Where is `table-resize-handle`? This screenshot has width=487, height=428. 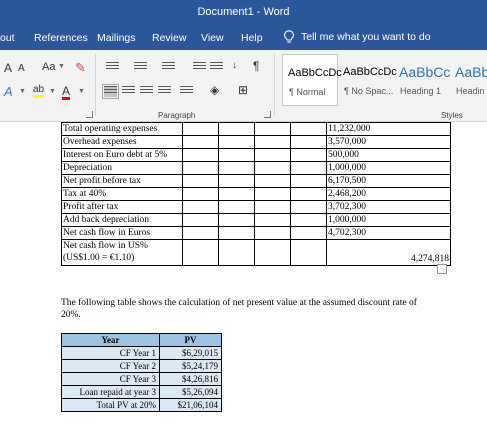 table-resize-handle is located at coordinates (442, 269).